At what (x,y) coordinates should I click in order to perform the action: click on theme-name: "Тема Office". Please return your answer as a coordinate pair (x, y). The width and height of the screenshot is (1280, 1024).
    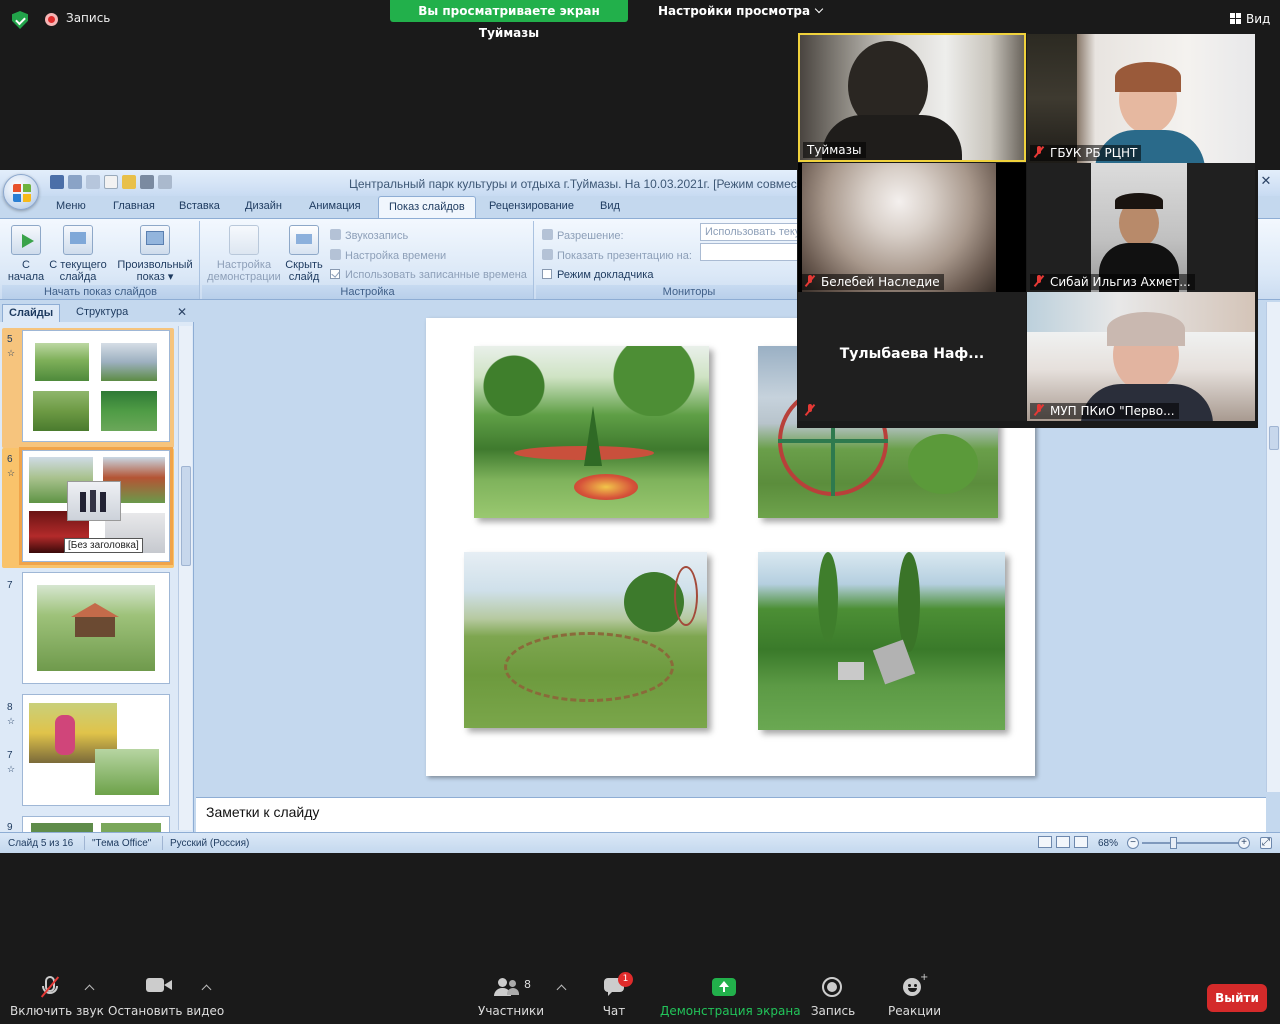
    Looking at the image, I should click on (122, 843).